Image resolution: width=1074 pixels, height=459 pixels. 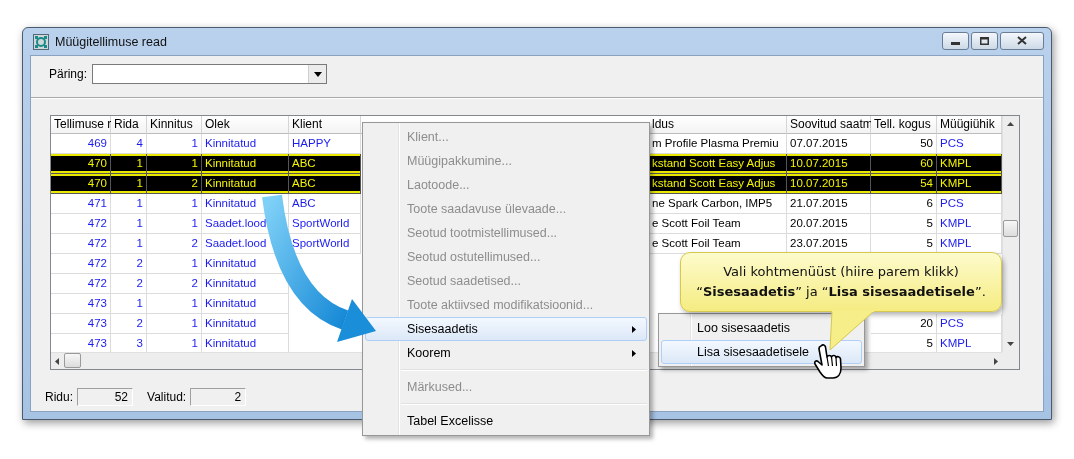 What do you see at coordinates (218, 397) in the screenshot?
I see `status-value: 2` at bounding box center [218, 397].